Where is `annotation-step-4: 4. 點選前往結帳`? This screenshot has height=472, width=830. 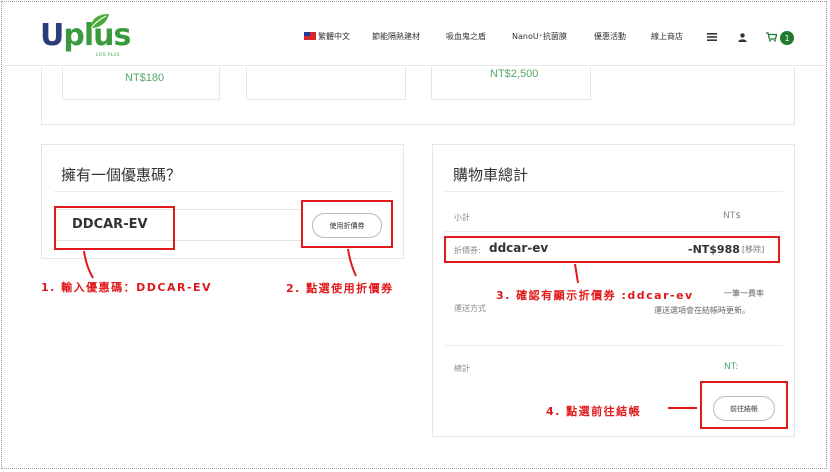
annotation-step-4: 4. 點選前往結帳 is located at coordinates (594, 411).